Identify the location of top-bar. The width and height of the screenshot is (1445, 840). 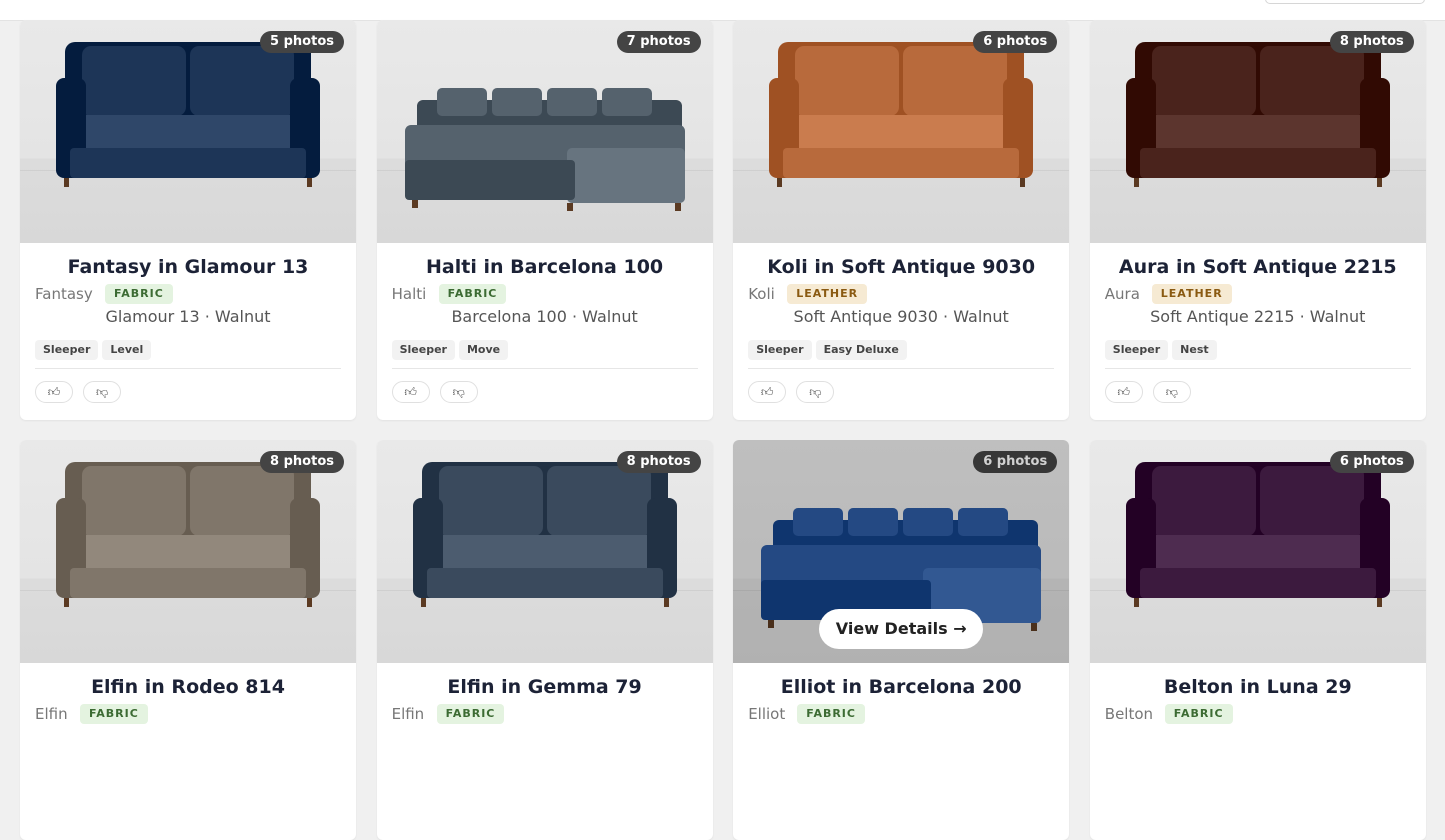
(722, 10).